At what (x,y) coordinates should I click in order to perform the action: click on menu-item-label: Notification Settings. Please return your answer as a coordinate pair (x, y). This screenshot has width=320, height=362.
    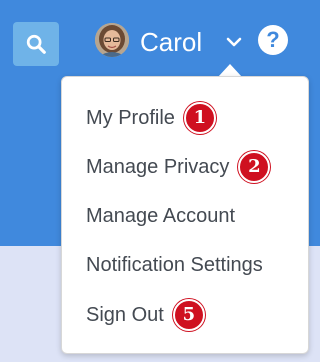
    Looking at the image, I should click on (174, 264).